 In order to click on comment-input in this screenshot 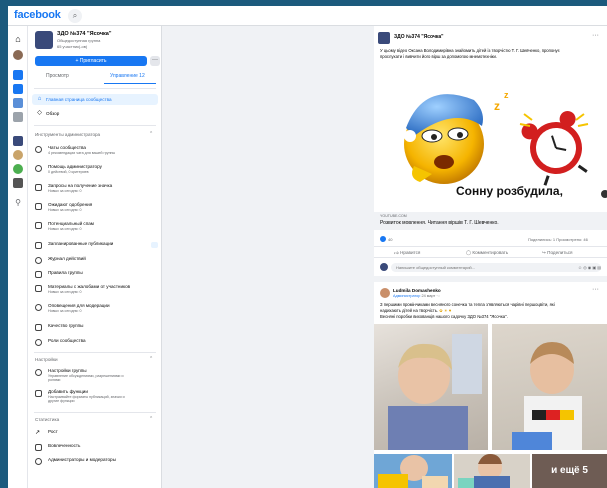, I will do `click(496, 267)`.